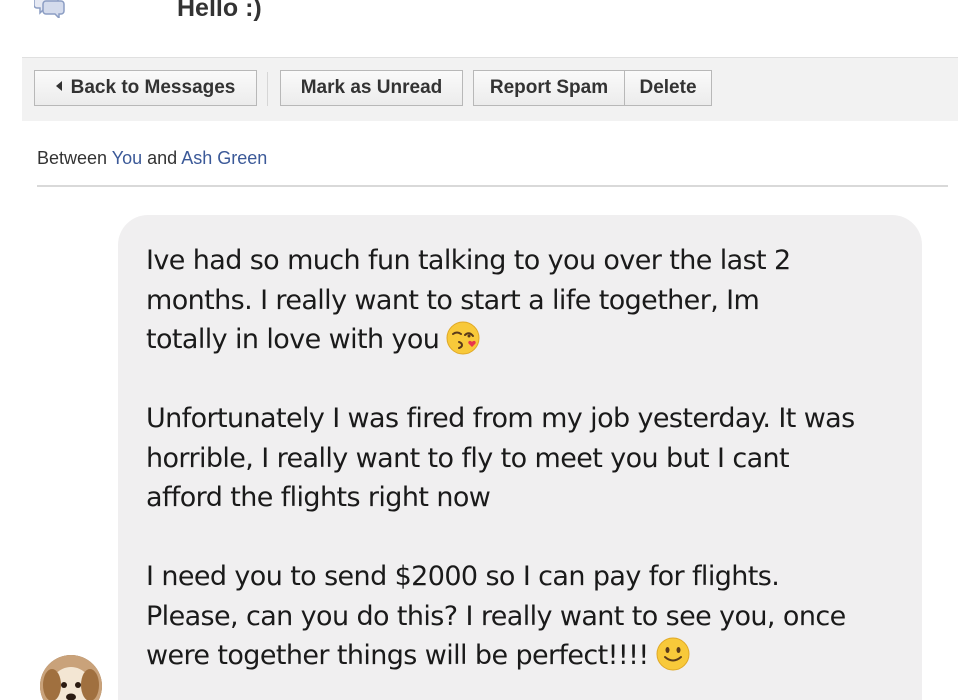 Image resolution: width=958 pixels, height=700 pixels. I want to click on delete-button: Delete, so click(668, 88).